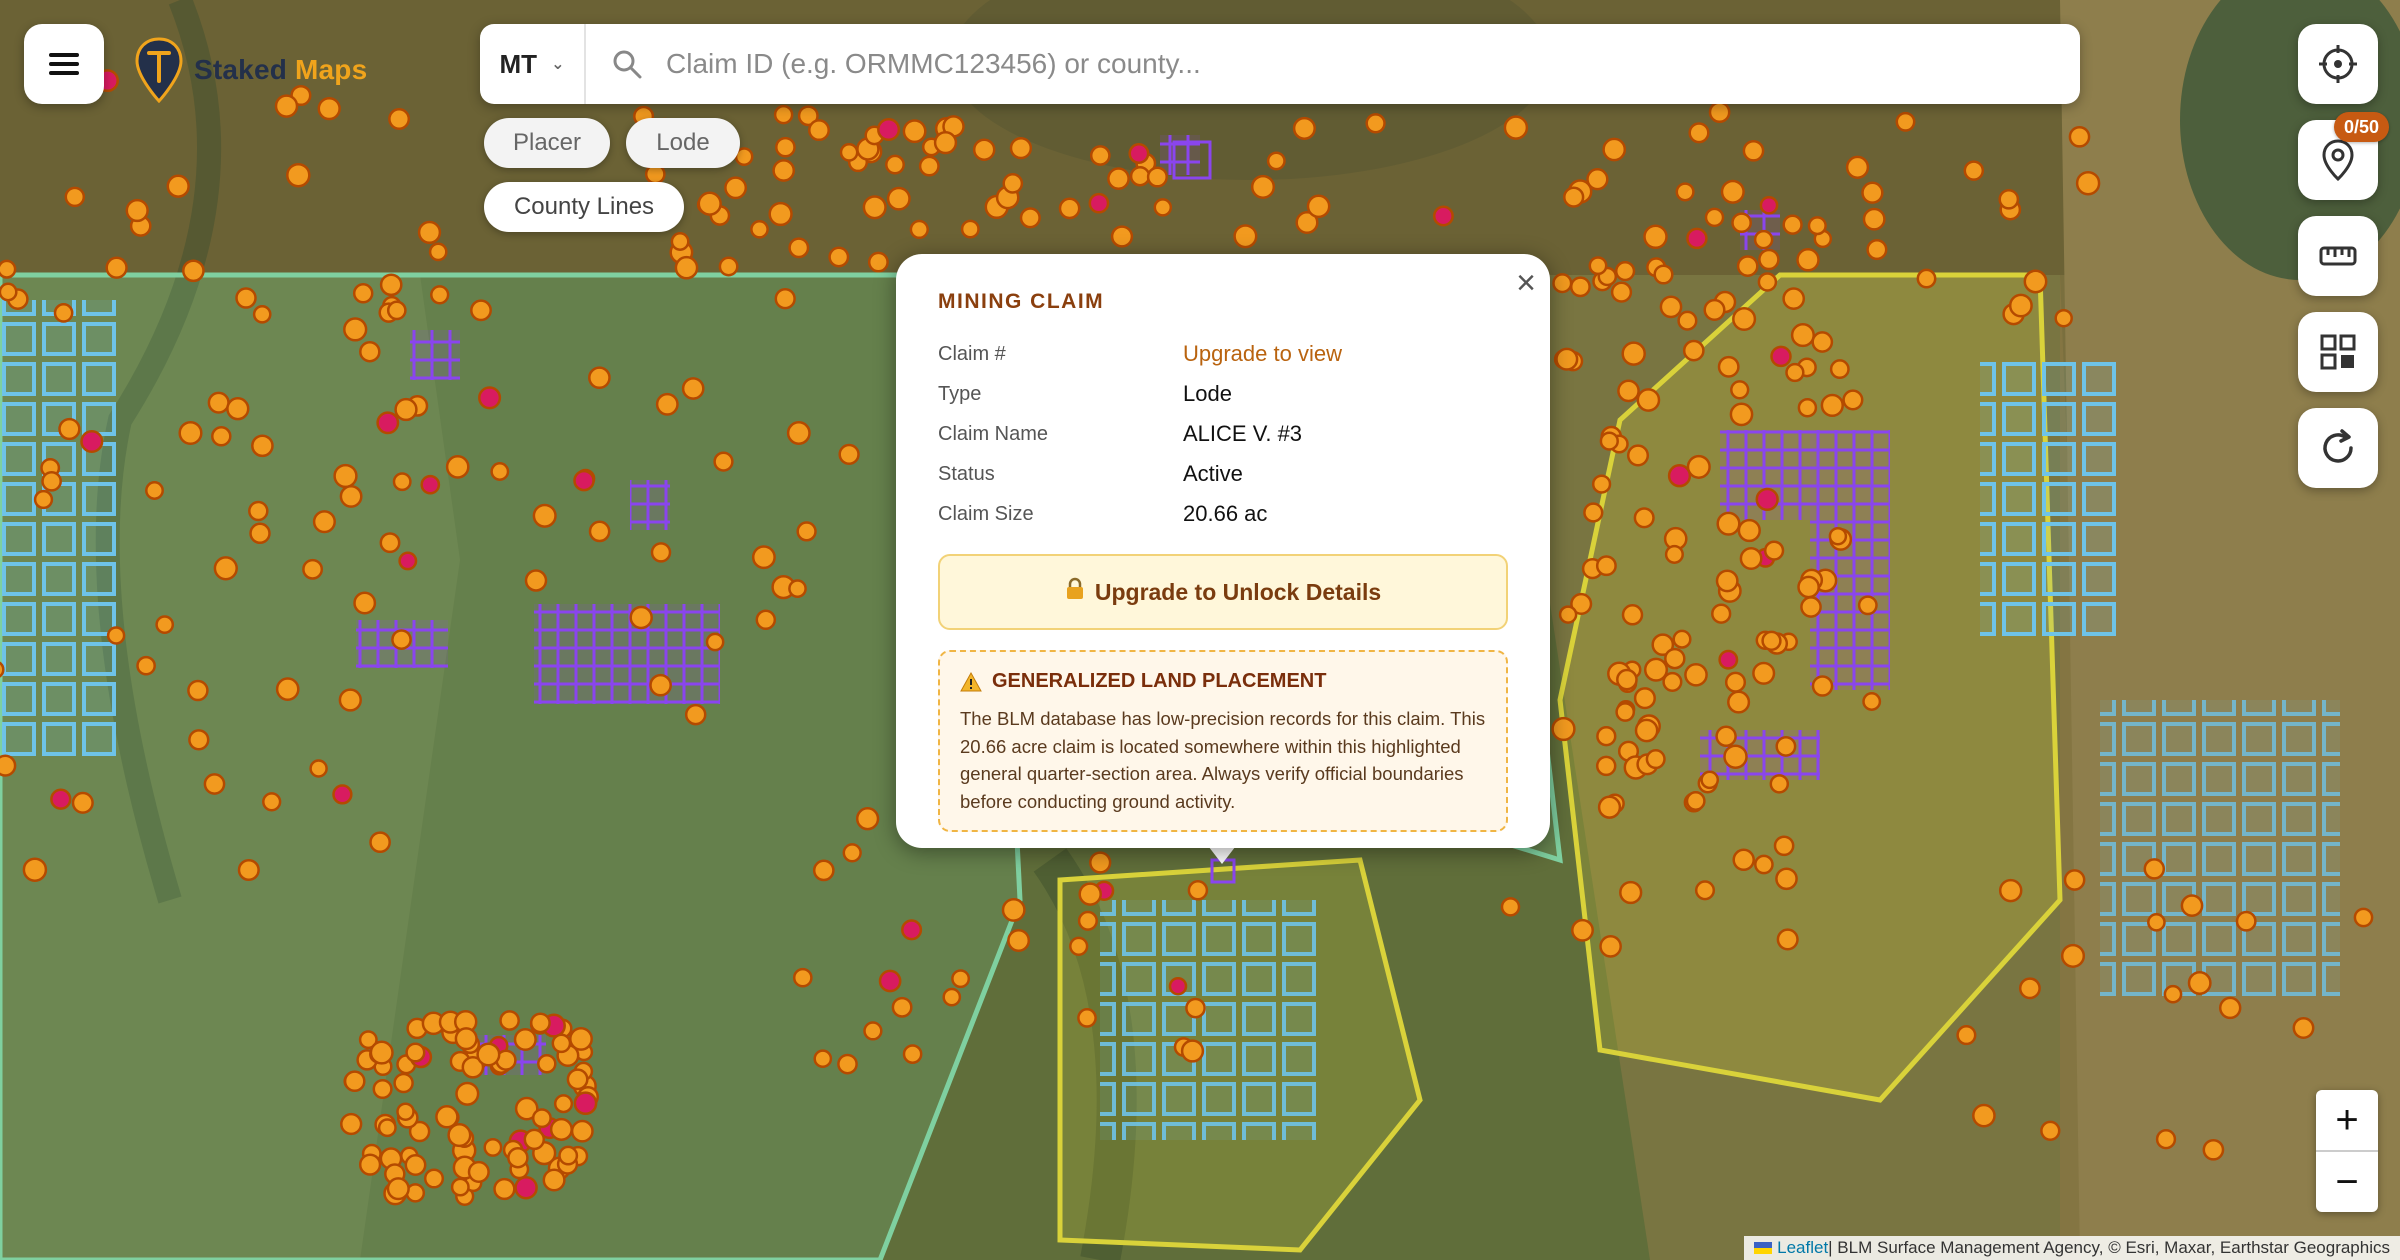 The image size is (2400, 1260). Describe the element at coordinates (547, 143) in the screenshot. I see `filter-chip-placer: Placer` at that location.